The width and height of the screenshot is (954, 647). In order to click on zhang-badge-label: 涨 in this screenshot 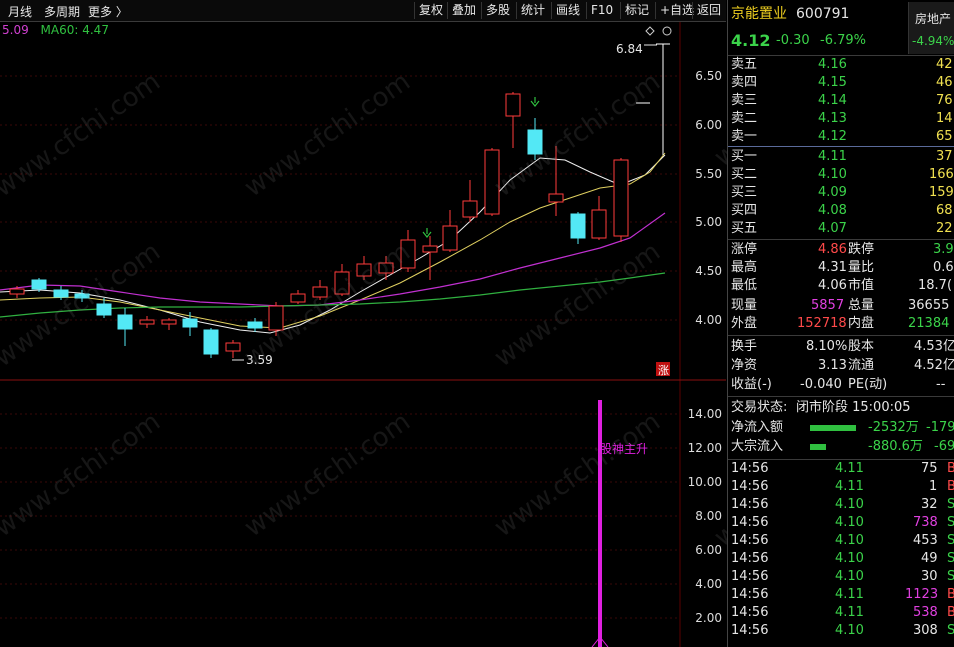, I will do `click(663, 370)`.